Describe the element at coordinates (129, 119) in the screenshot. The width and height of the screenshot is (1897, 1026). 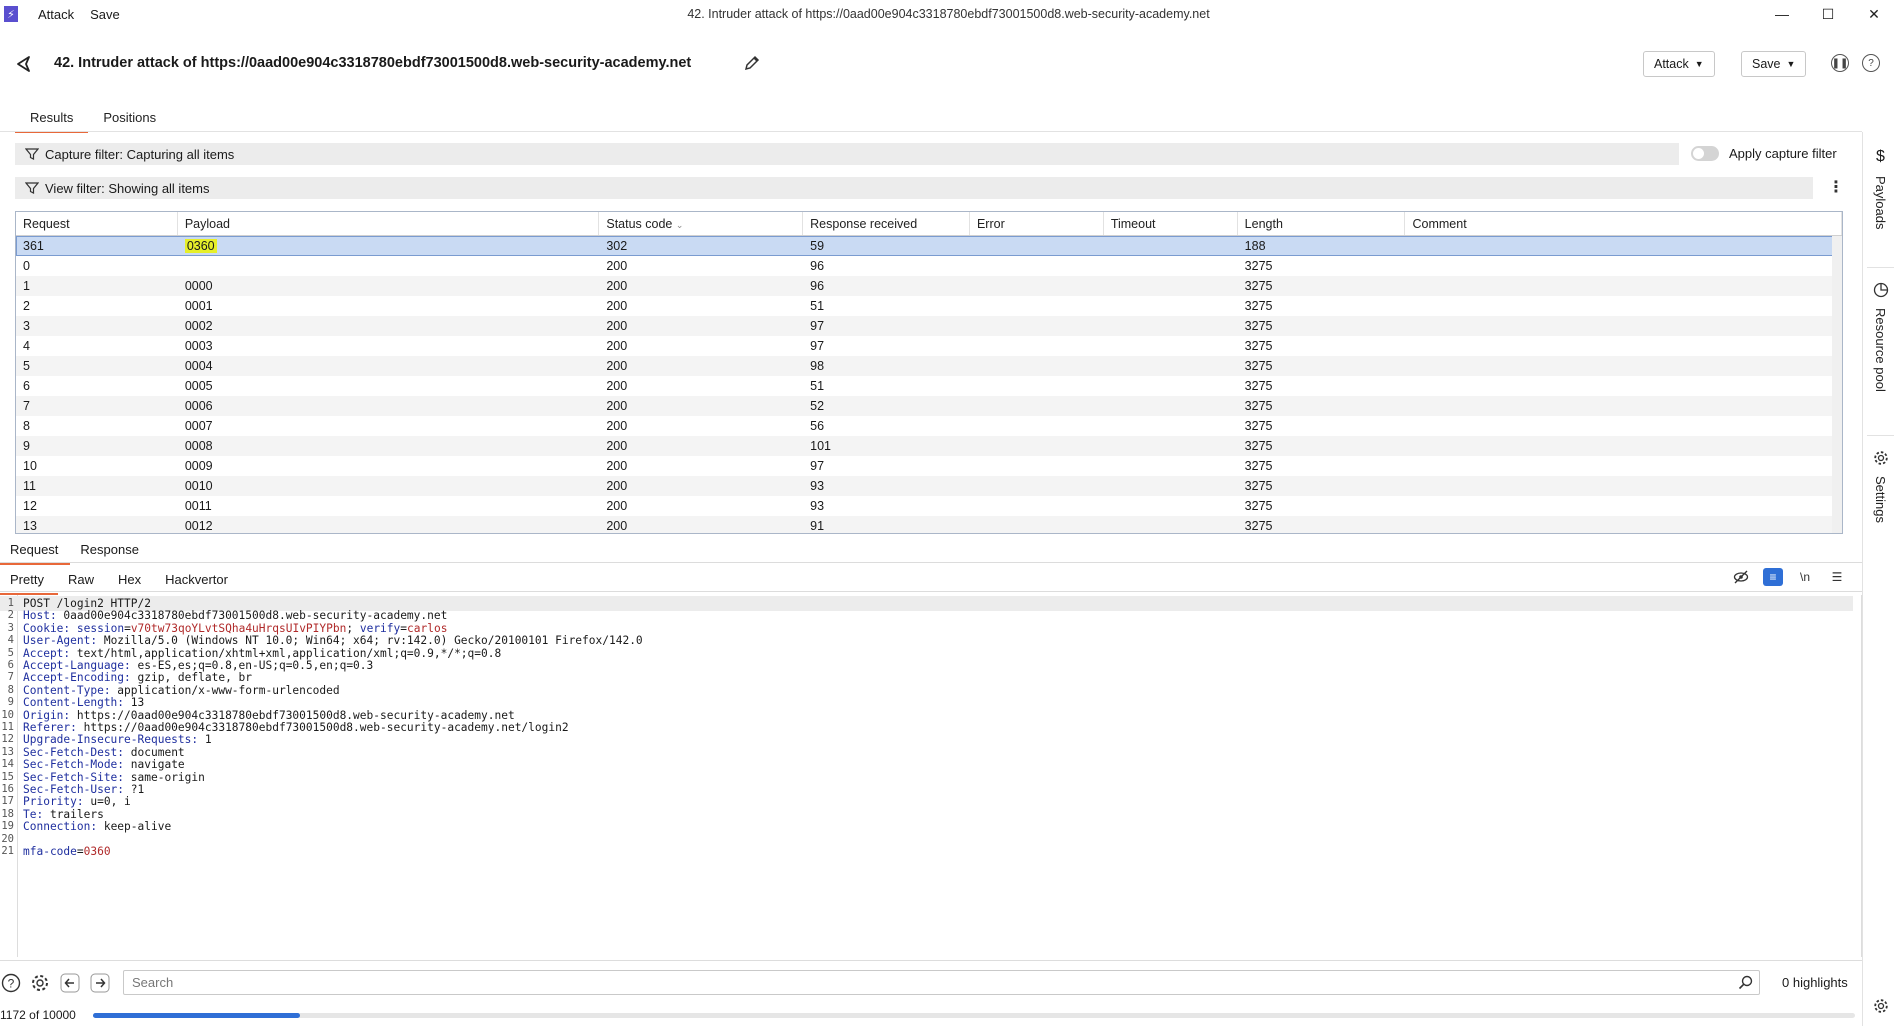
I see `tab-positions: Positions` at that location.